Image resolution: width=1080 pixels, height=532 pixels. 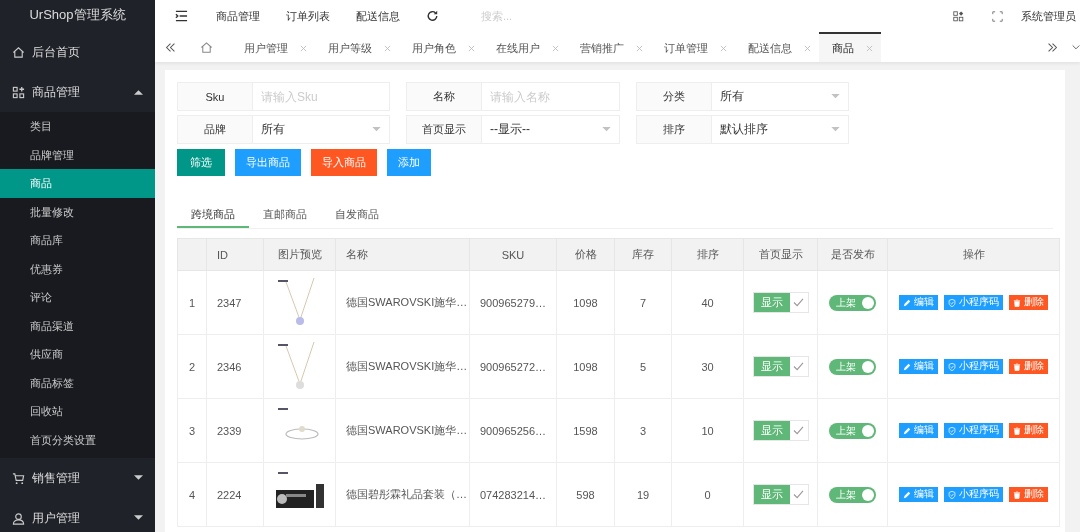 I want to click on column-header: 名称, so click(x=402, y=254).